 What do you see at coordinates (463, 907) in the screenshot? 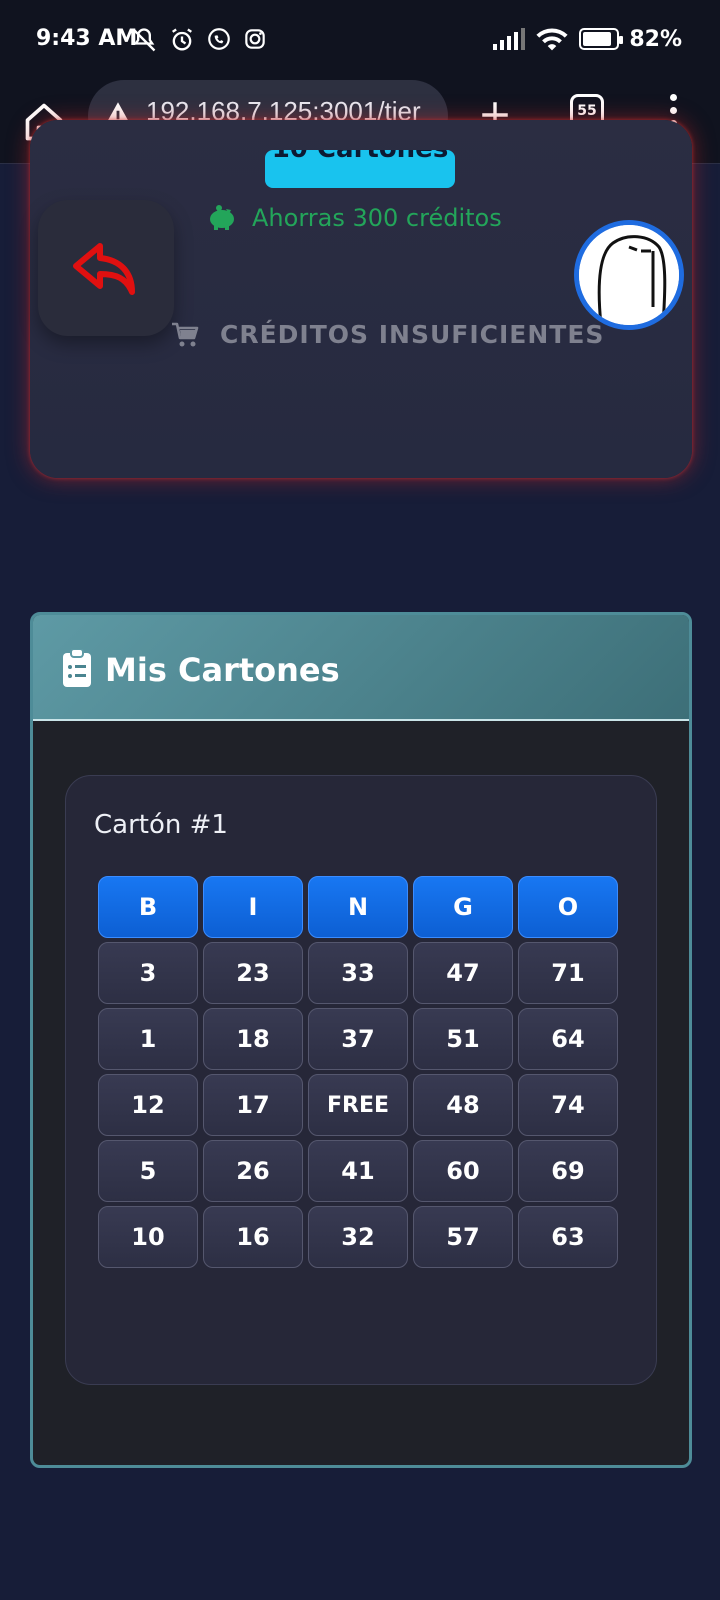
I see `bingo-column-header: G` at bounding box center [463, 907].